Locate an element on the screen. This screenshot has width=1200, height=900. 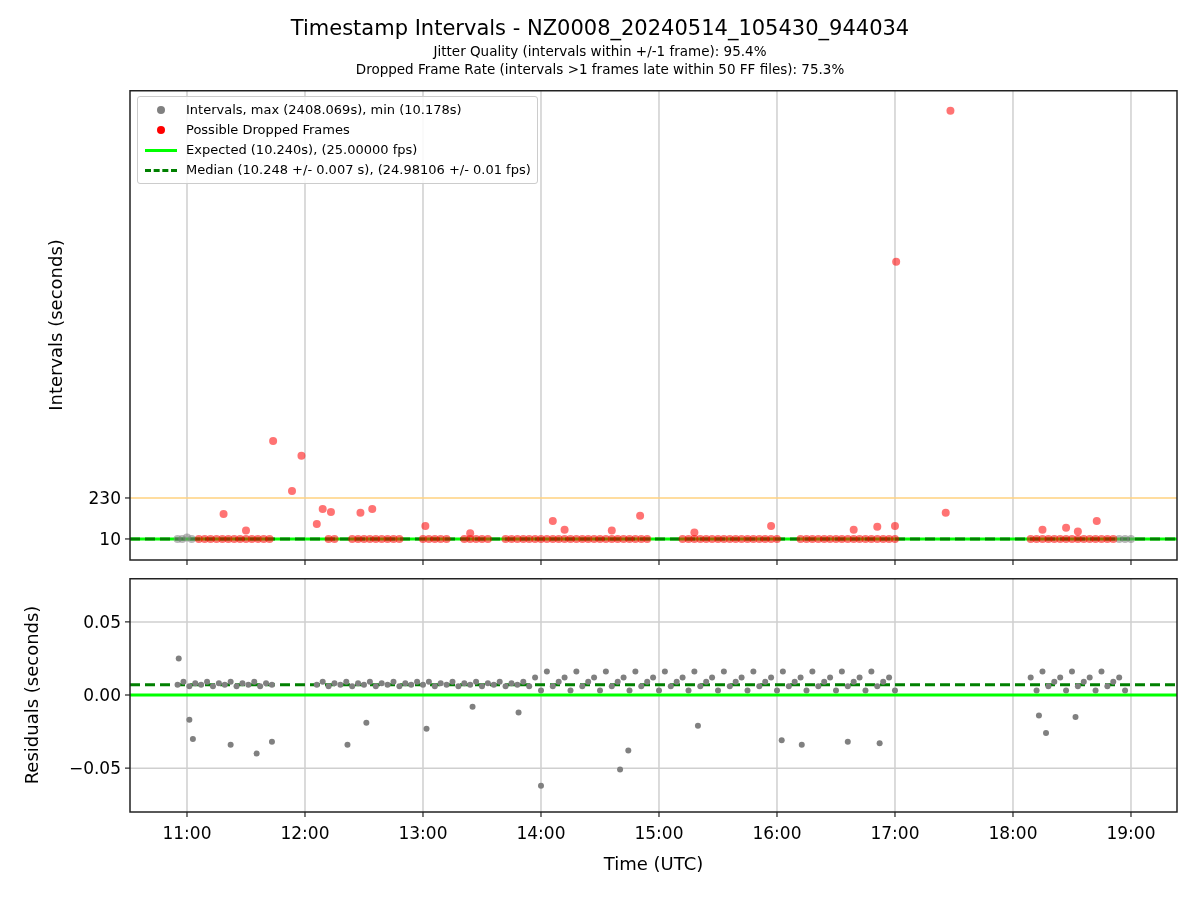
axis-title: Time (UTC) is located at coordinates (653, 863).